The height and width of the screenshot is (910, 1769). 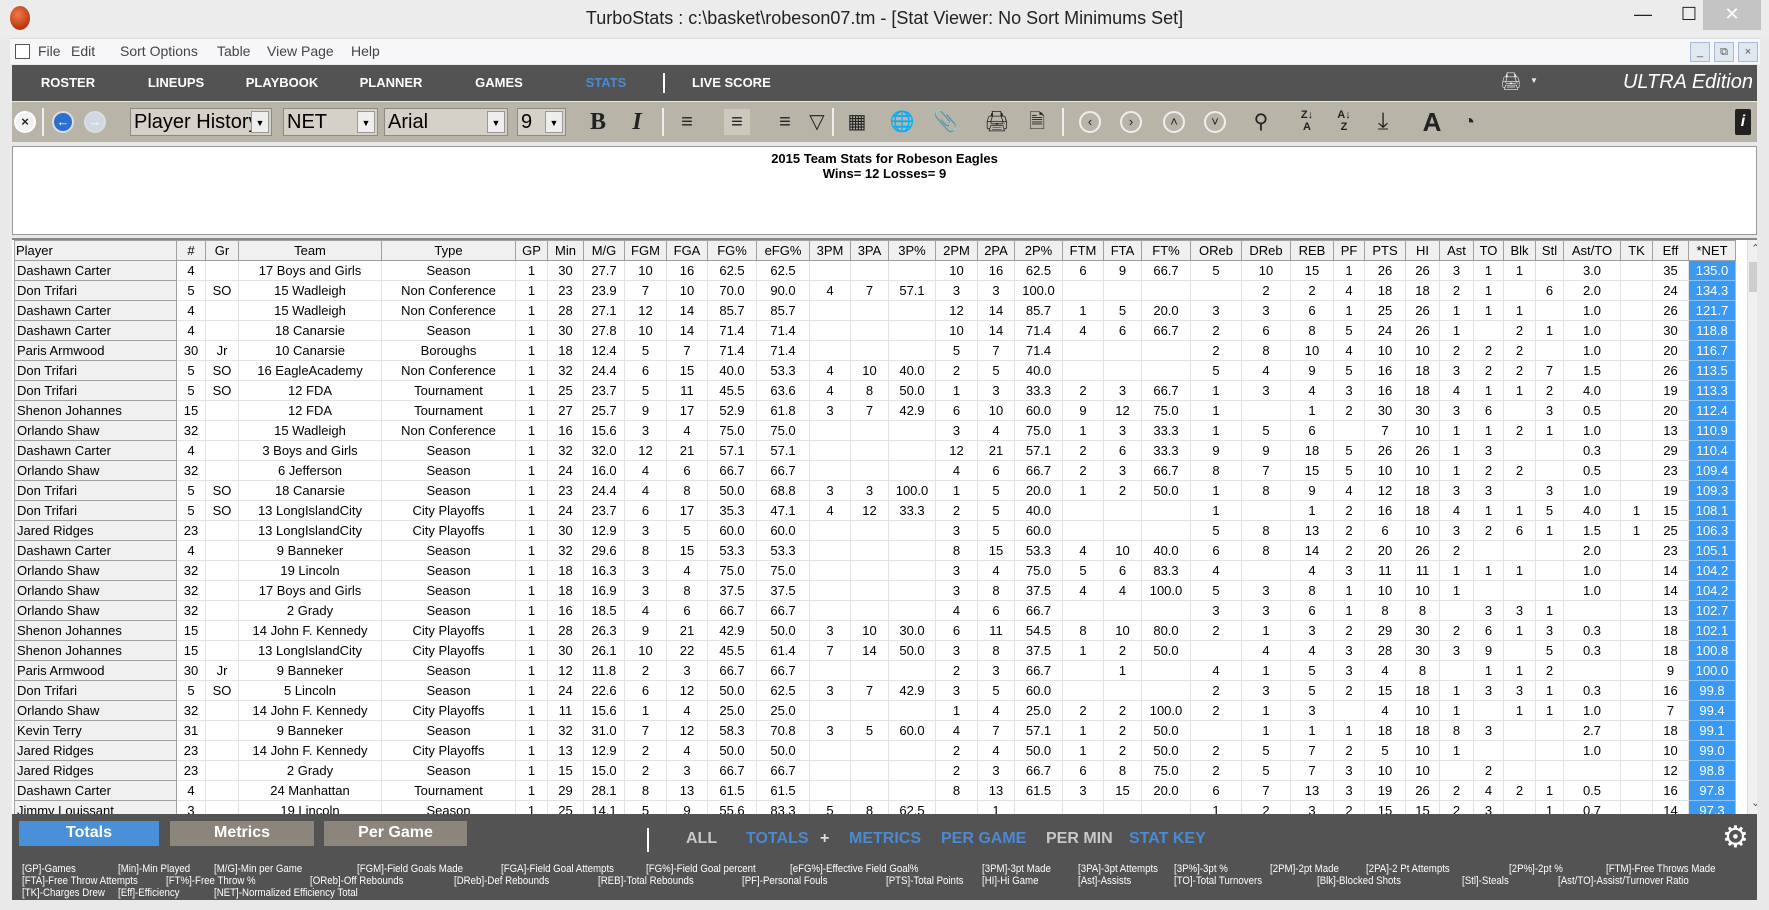 I want to click on align-right-icon: ≡, so click(x=785, y=122).